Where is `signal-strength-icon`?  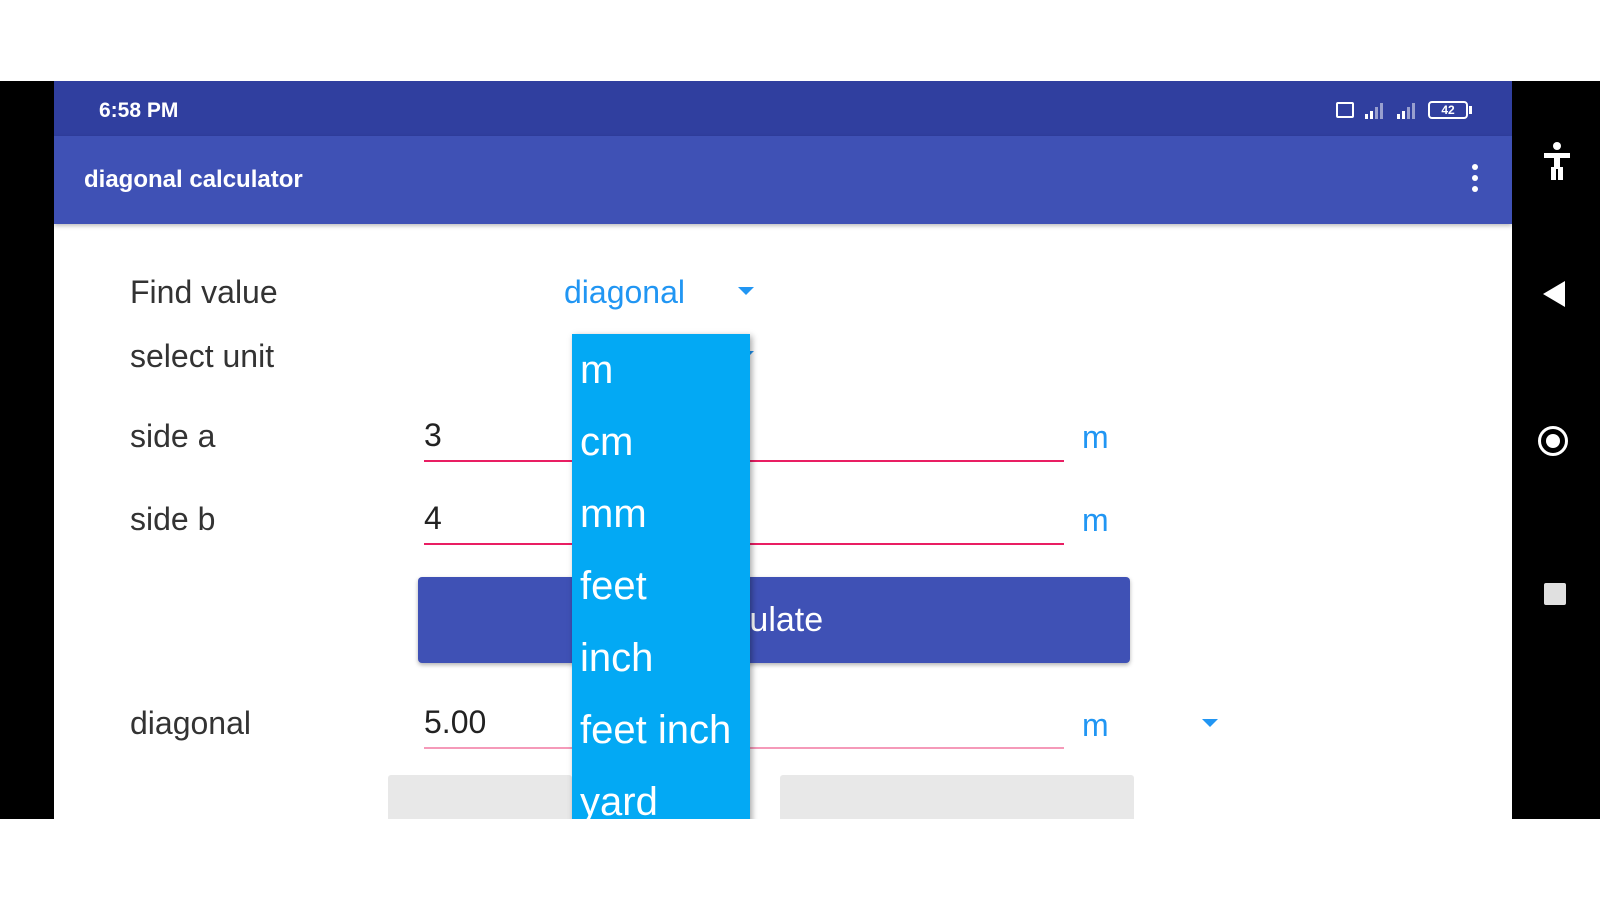 signal-strength-icon is located at coordinates (1375, 110).